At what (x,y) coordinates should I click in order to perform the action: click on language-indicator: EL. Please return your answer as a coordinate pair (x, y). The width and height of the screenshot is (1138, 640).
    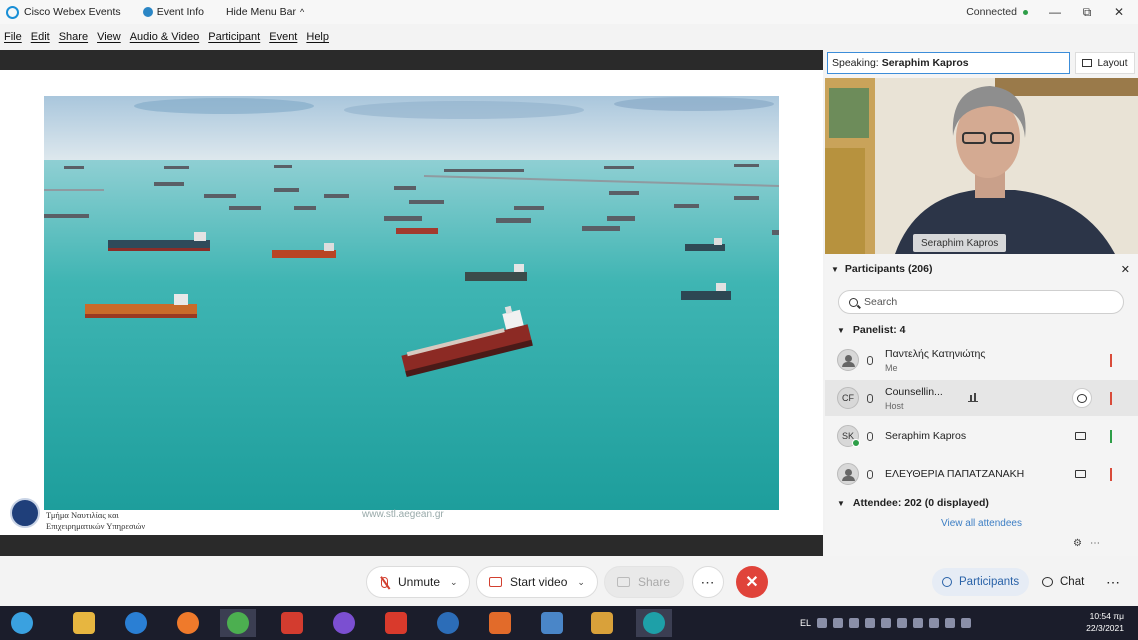
    Looking at the image, I should click on (805, 623).